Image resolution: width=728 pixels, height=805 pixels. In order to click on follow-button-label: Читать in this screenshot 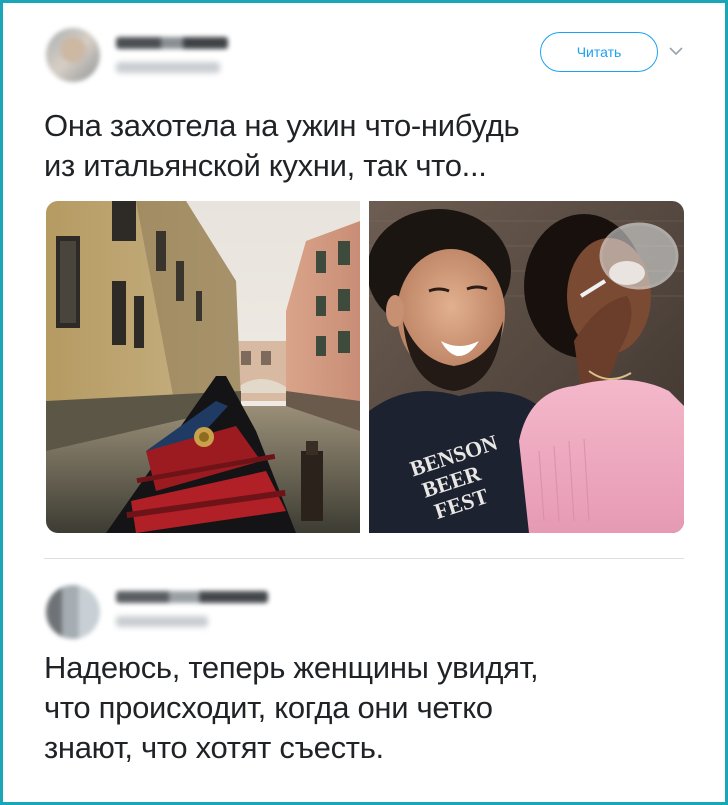, I will do `click(599, 52)`.